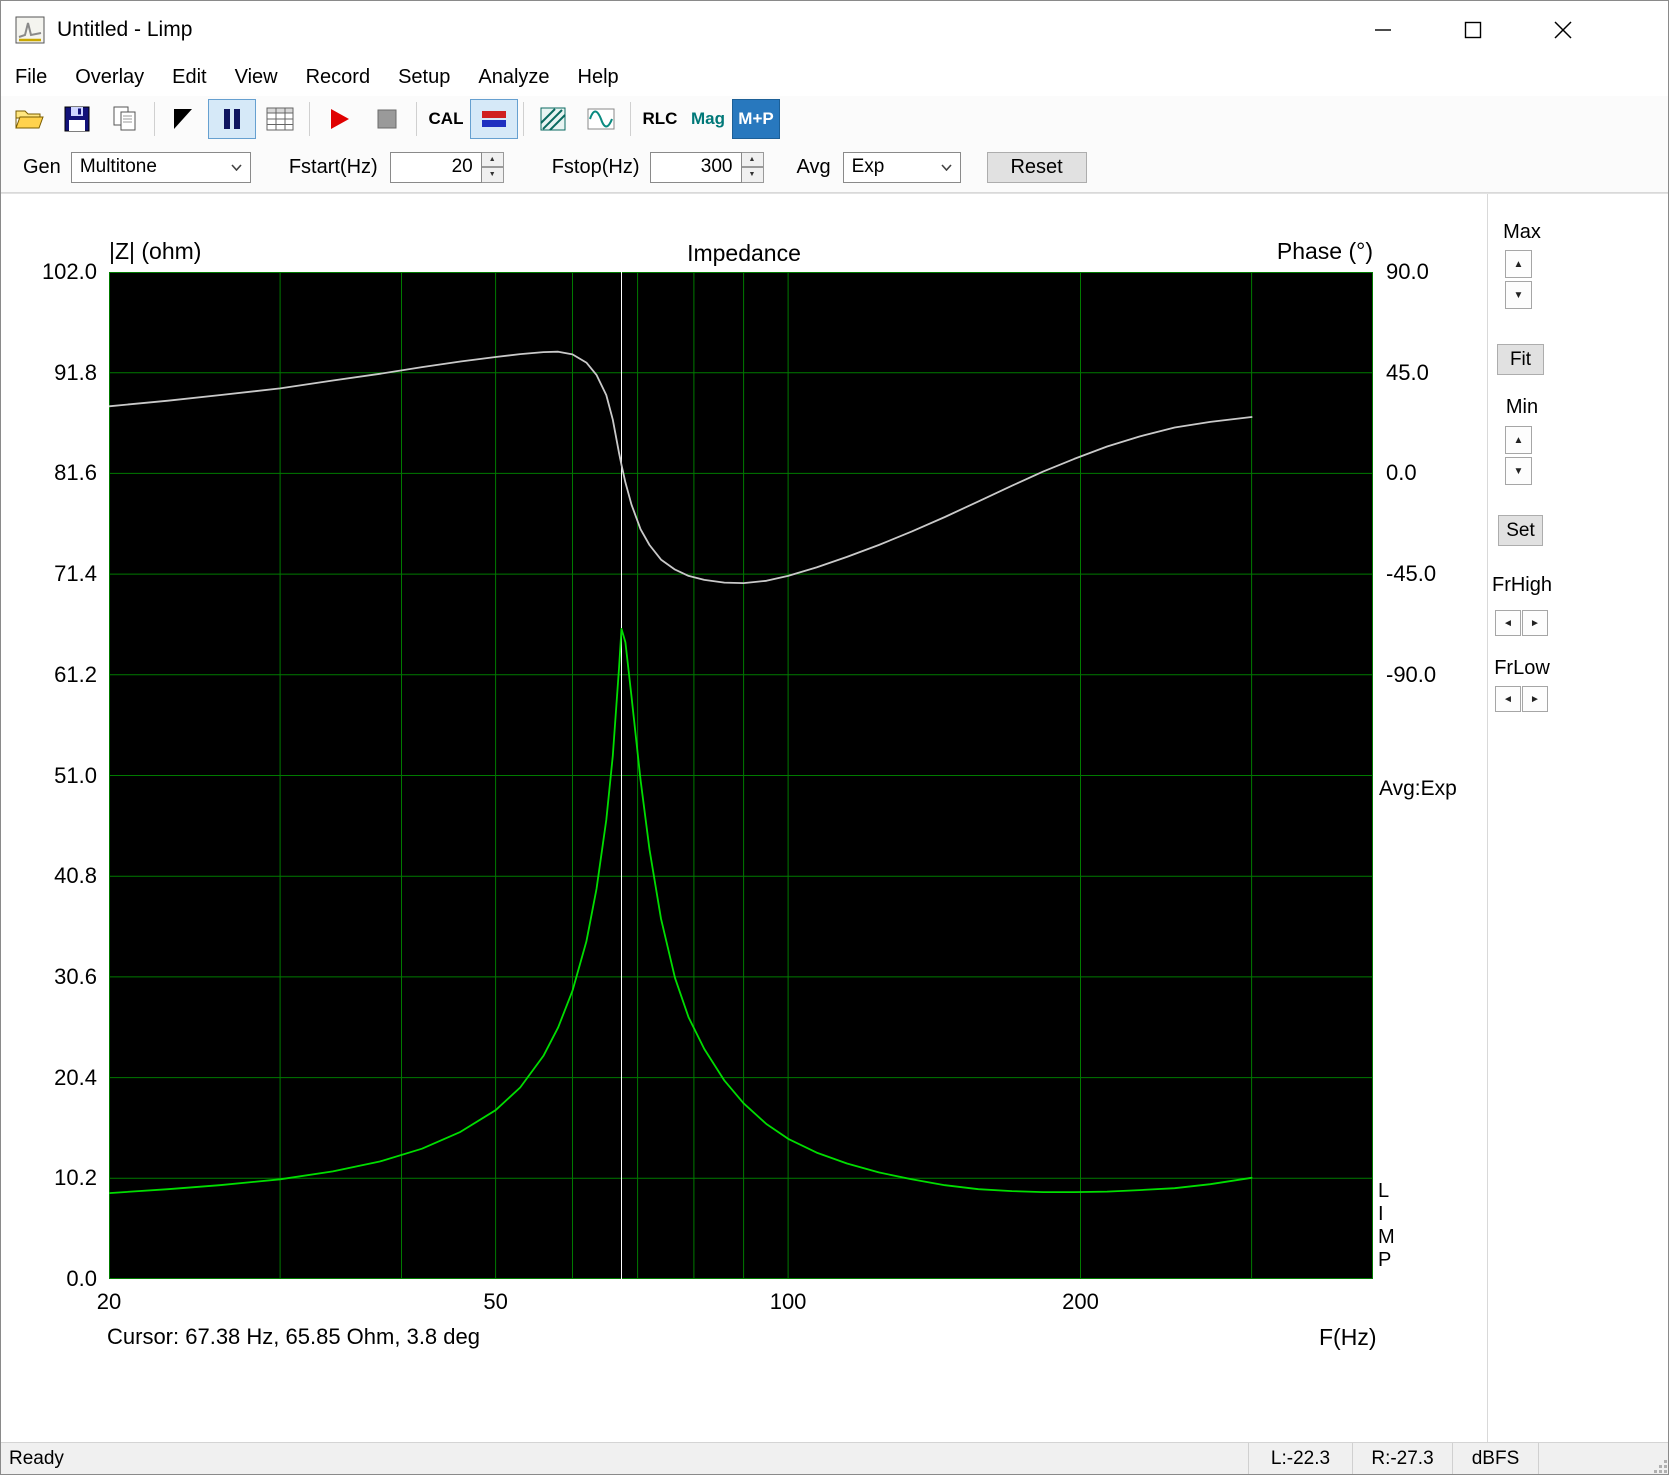 This screenshot has height=1475, width=1669. I want to click on status-spacer, so click(1603, 1458).